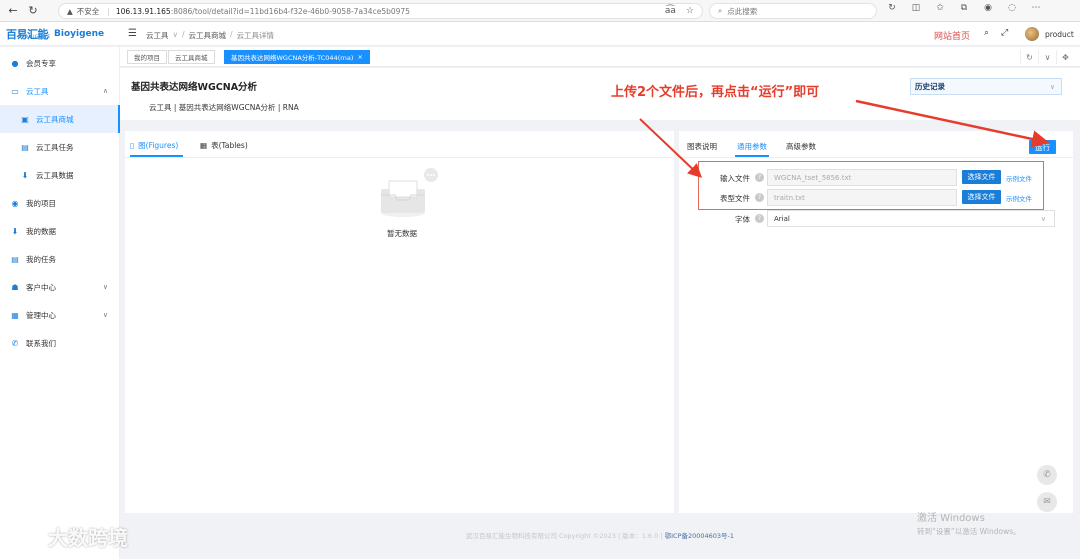 The width and height of the screenshot is (1080, 559). I want to click on browser-search: ⌕ 点此搜索, so click(793, 11).